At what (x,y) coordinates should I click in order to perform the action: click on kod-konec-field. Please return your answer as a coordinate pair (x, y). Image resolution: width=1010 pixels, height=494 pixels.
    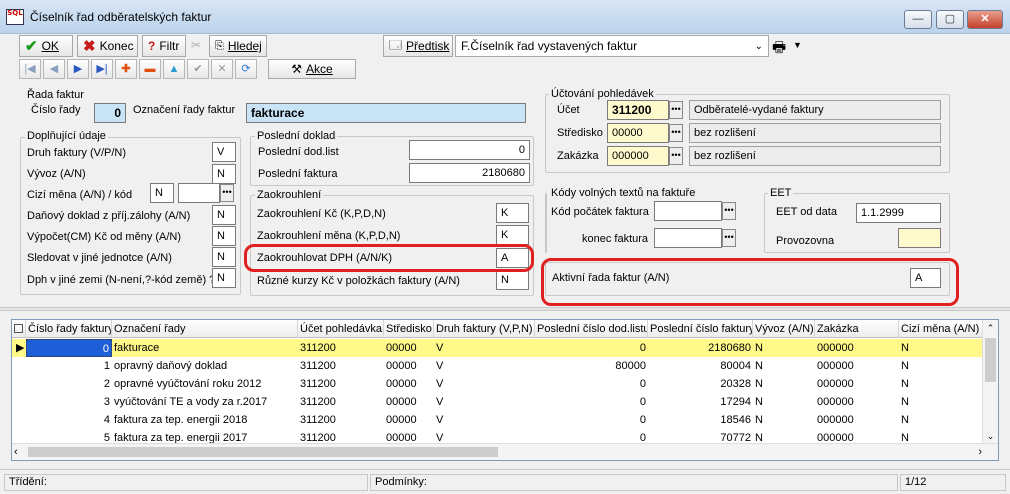
    Looking at the image, I should click on (688, 238).